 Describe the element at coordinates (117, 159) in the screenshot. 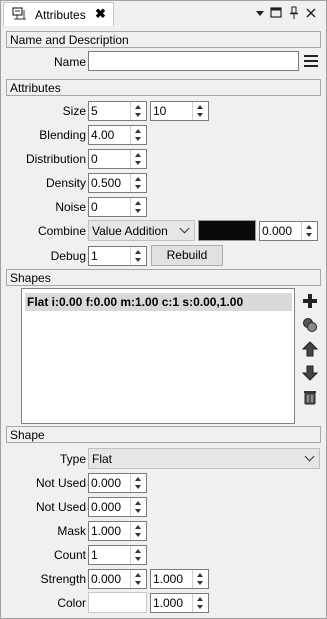

I see `distribution-spinbox: 0` at that location.